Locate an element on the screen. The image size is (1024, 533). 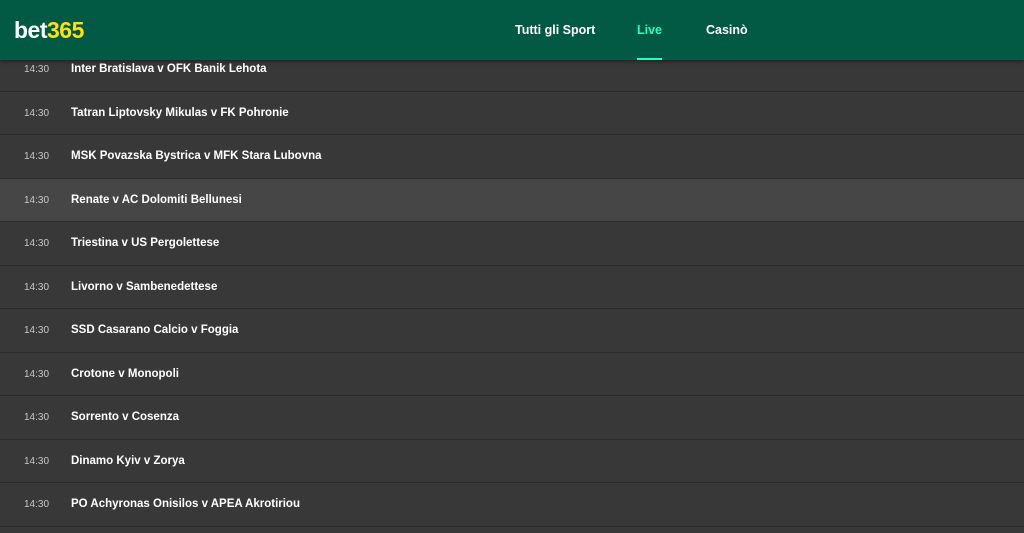
event-row: 14:30 Sorrento v Cosenza is located at coordinates (512, 418).